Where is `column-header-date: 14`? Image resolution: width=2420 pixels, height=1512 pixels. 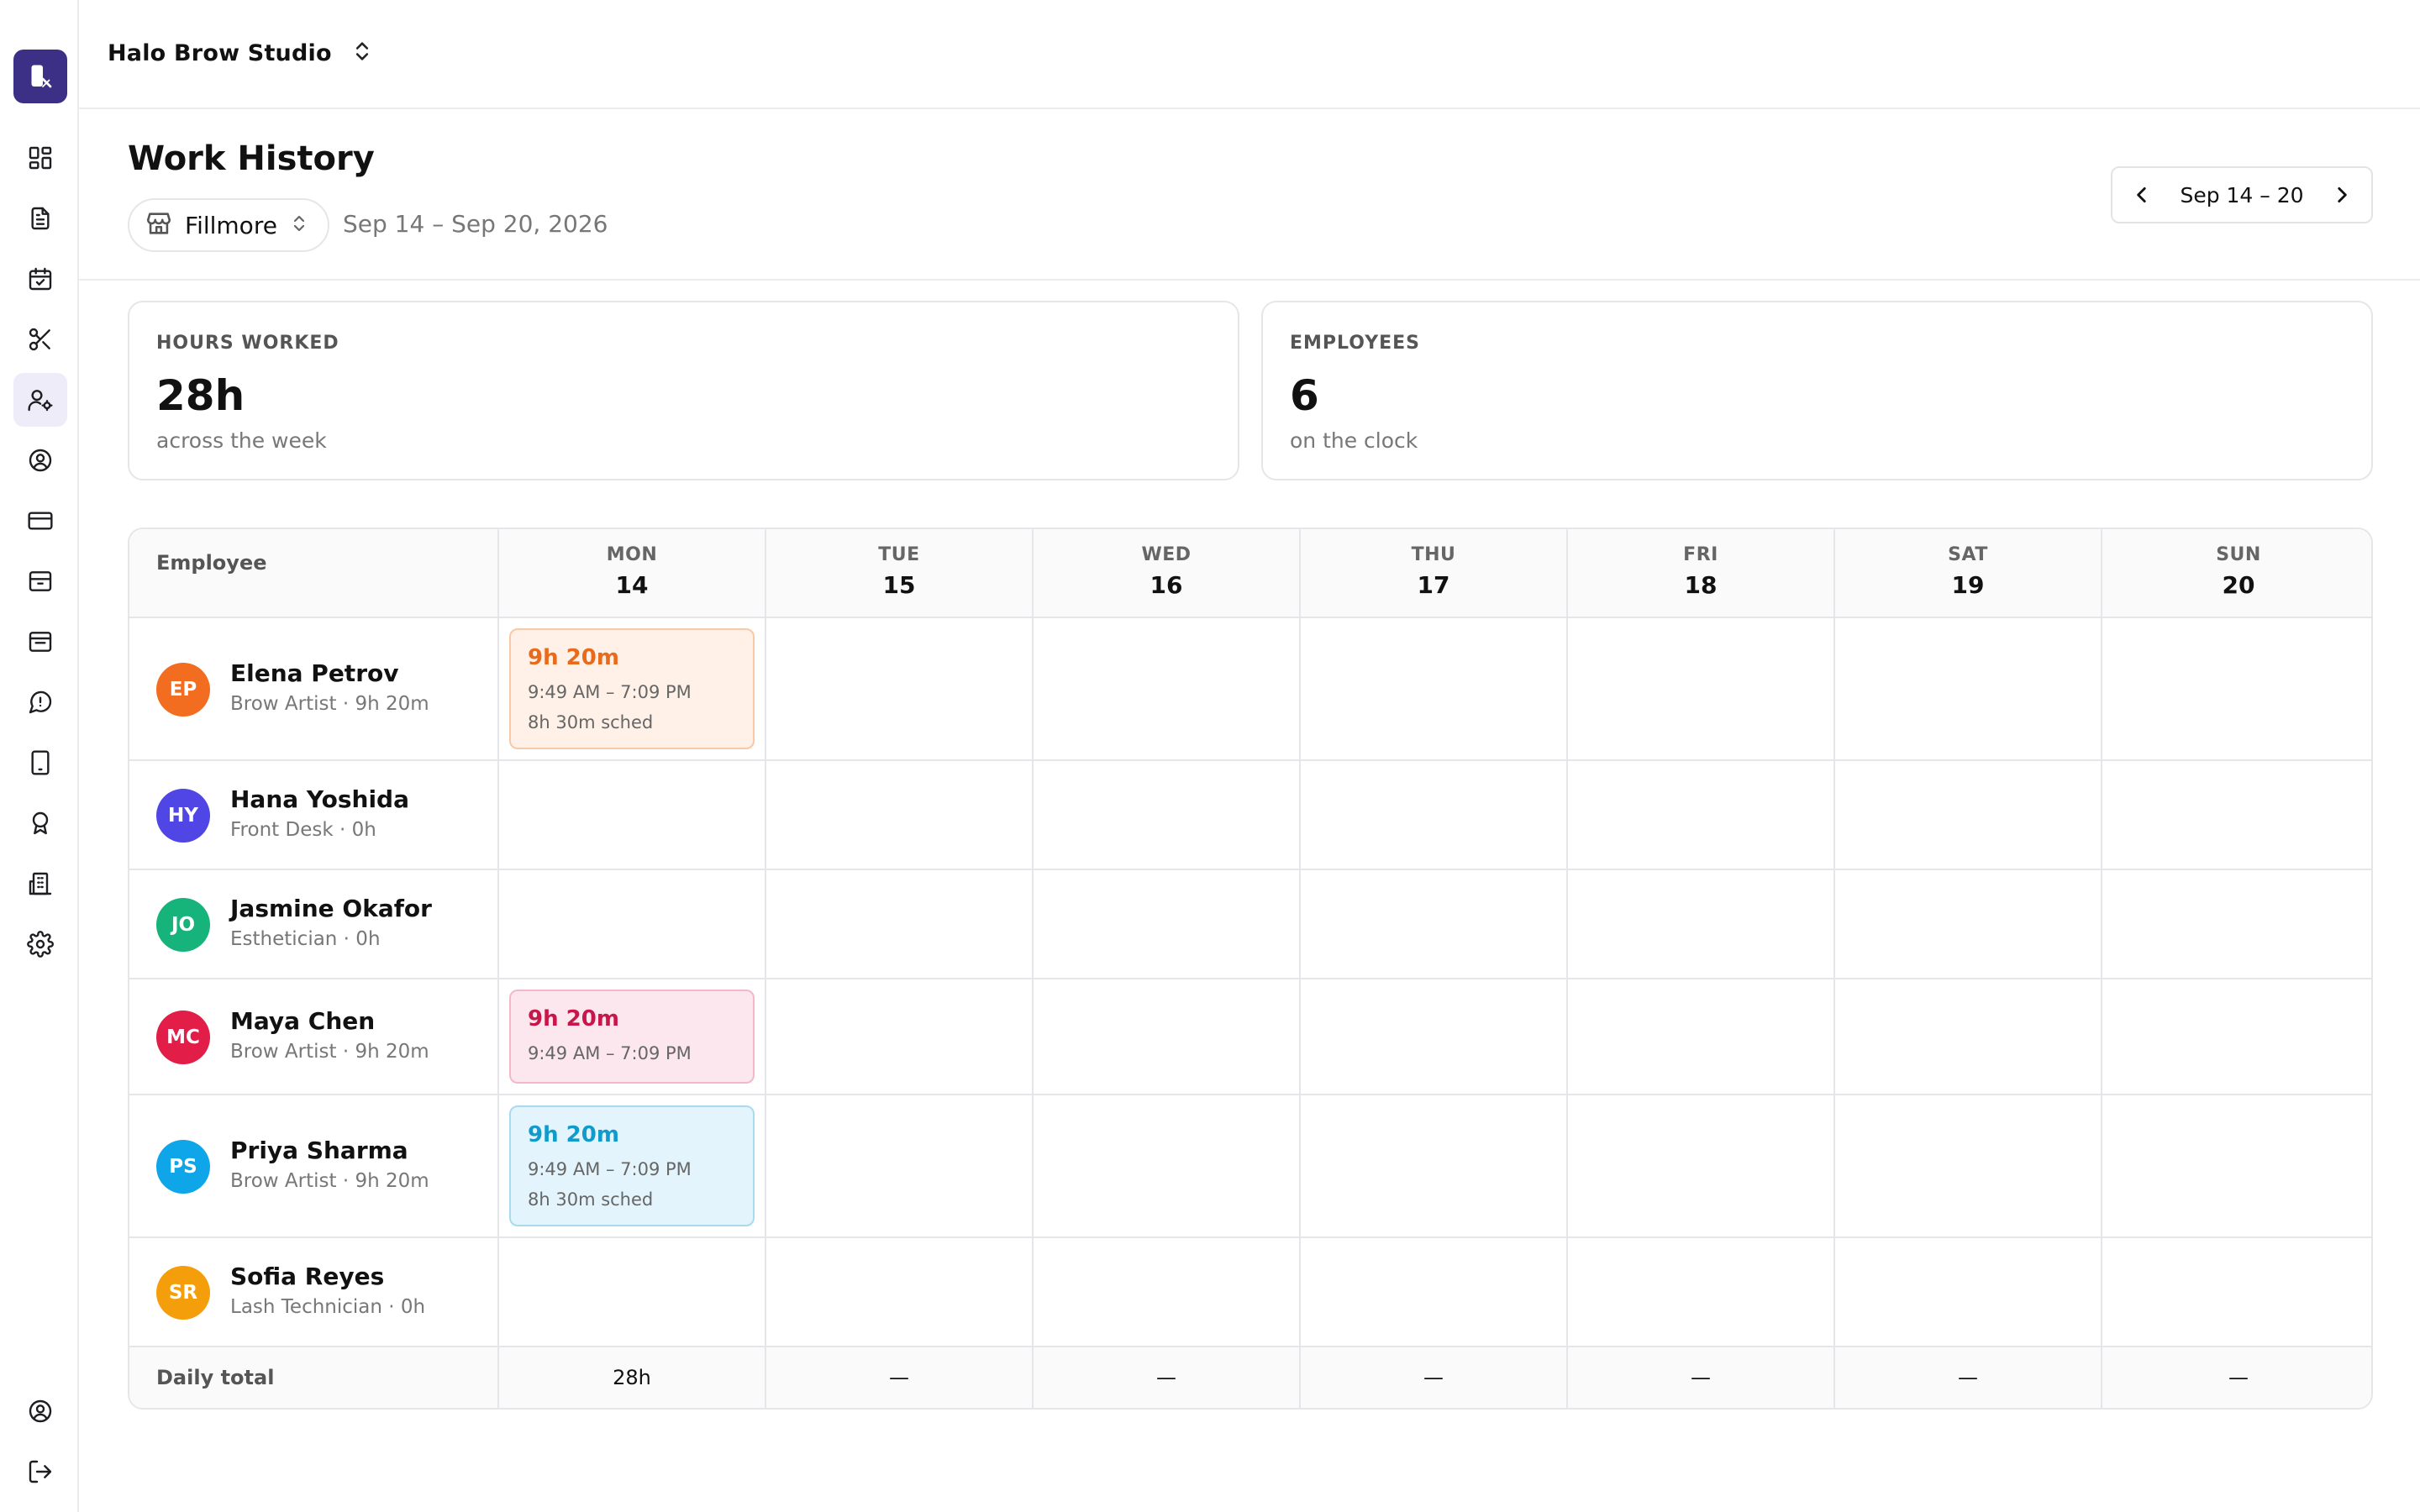 column-header-date: 14 is located at coordinates (632, 585).